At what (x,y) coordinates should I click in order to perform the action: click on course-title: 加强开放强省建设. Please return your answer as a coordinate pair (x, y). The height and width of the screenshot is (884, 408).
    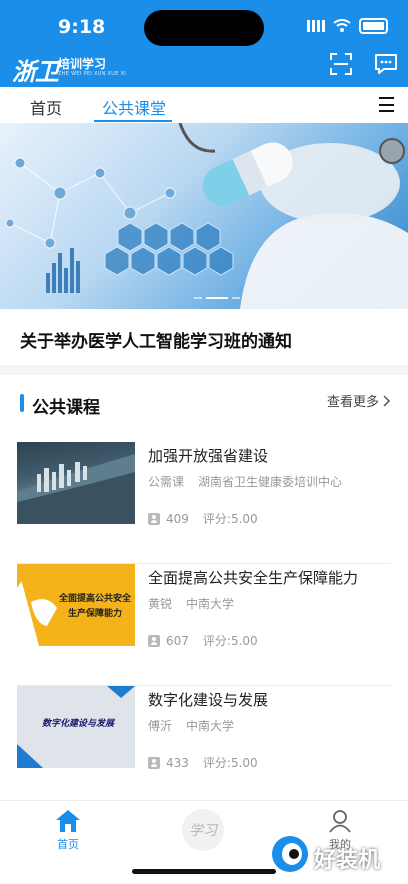
    Looking at the image, I should click on (208, 455).